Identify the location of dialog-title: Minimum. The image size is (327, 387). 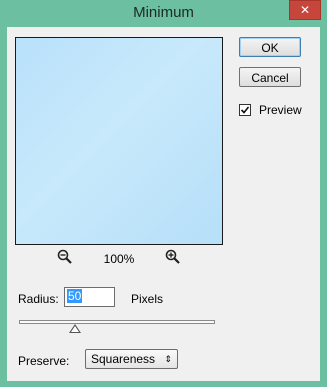
(163, 12).